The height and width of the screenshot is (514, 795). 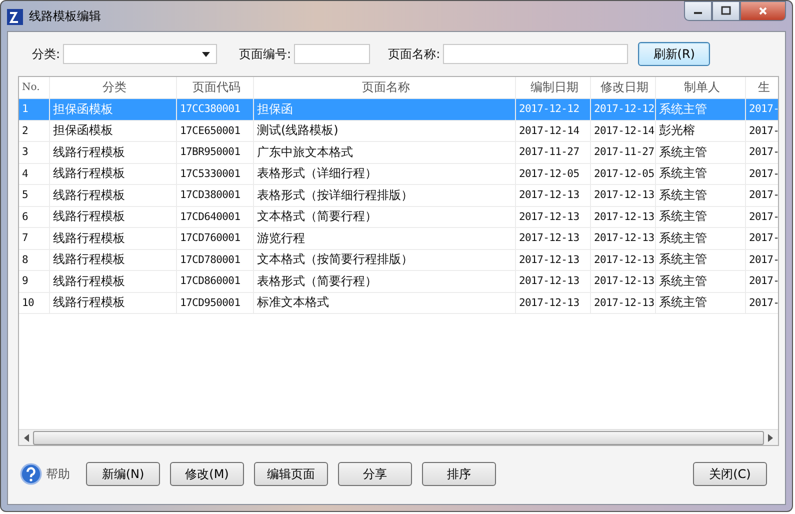 What do you see at coordinates (674, 54) in the screenshot?
I see `refresh-button: 刷新(R)` at bounding box center [674, 54].